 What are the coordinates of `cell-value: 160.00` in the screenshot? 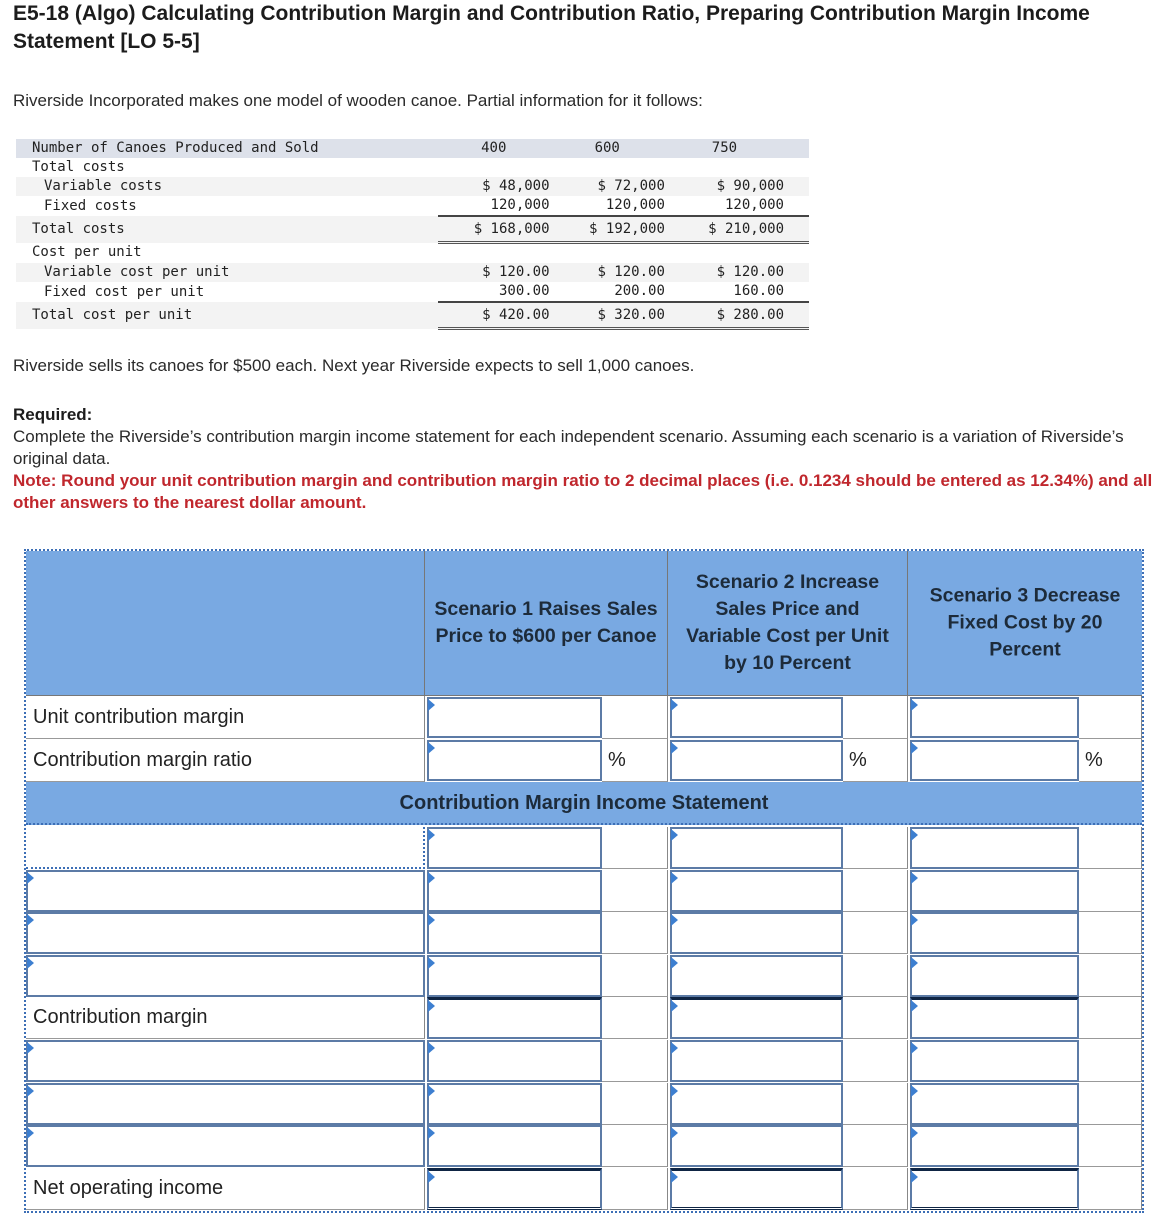 It's located at (758, 291).